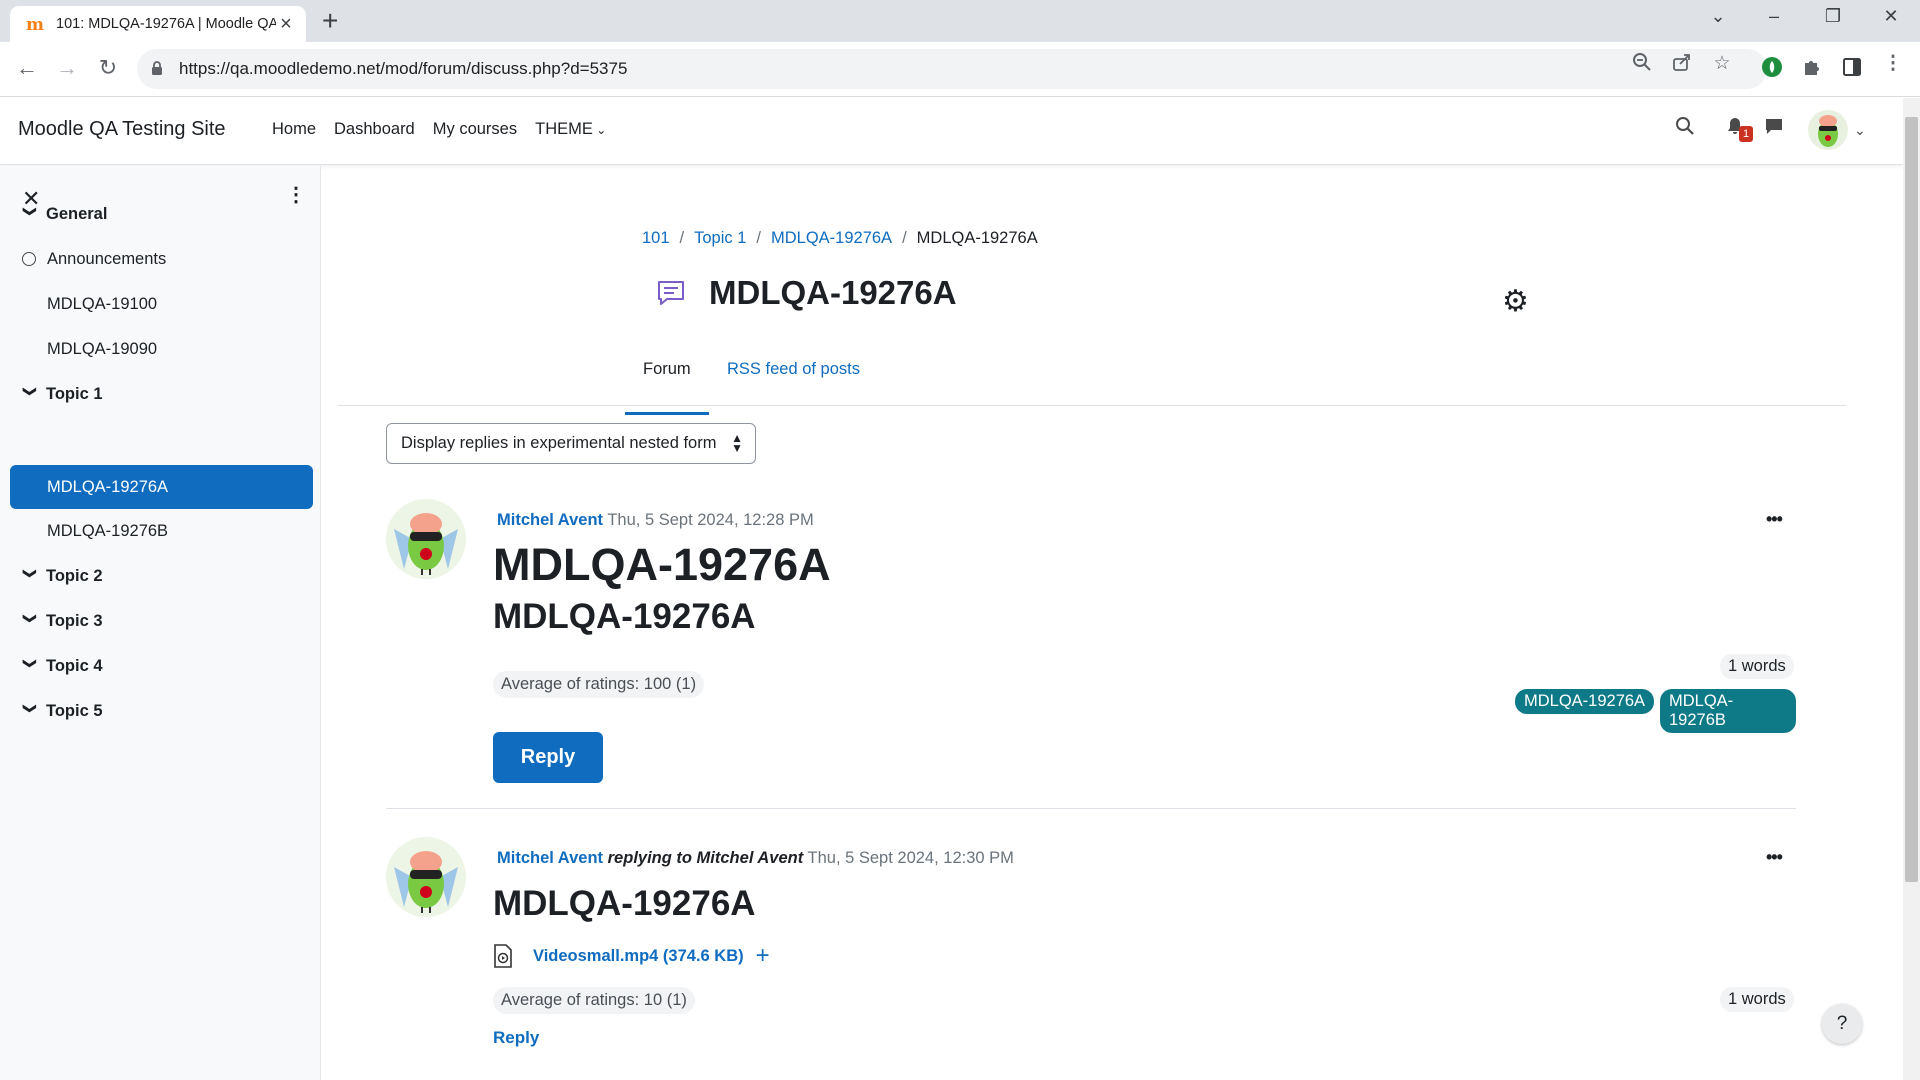 The height and width of the screenshot is (1080, 1920). I want to click on post-byline: Mitchel Avent Thu, 5 Sept 2024, 12:28 PM, so click(655, 520).